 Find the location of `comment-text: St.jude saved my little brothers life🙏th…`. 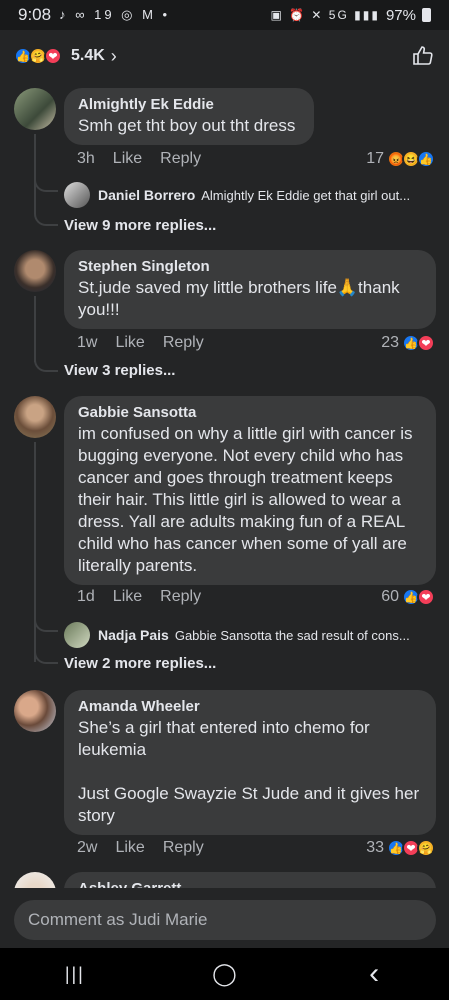

comment-text: St.jude saved my little brothers life🙏th… is located at coordinates (241, 298).